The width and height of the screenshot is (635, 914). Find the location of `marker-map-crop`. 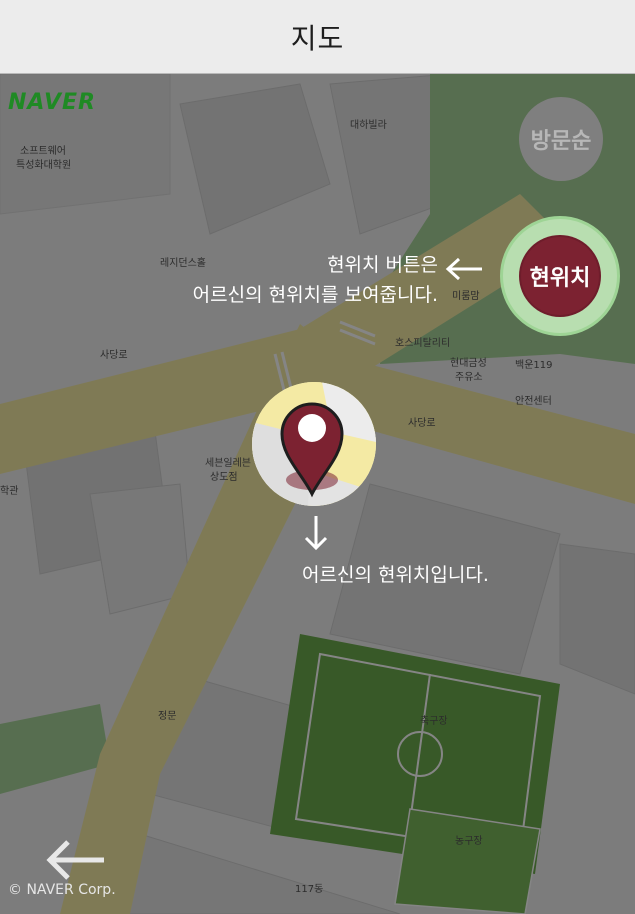

marker-map-crop is located at coordinates (314, 444).